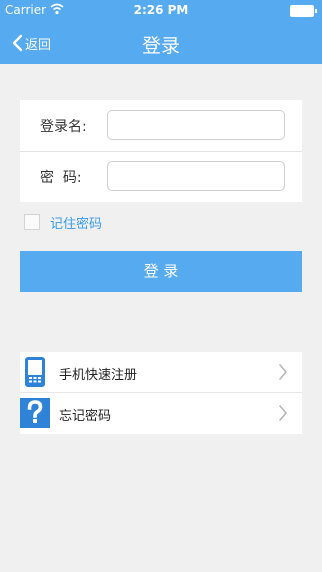 The height and width of the screenshot is (572, 322). Describe the element at coordinates (160, 46) in the screenshot. I see `page-title: 登录` at that location.